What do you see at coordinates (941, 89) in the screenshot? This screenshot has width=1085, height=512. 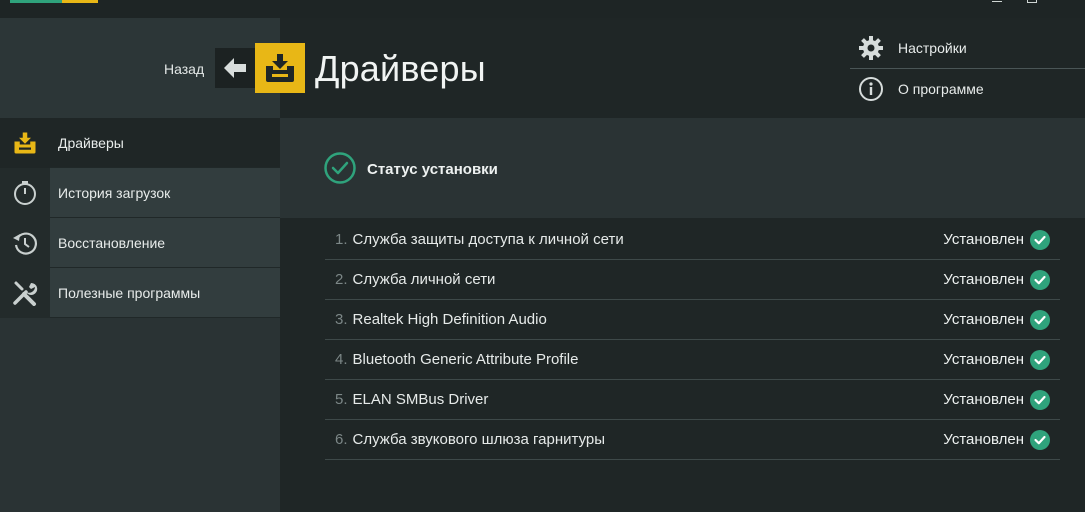 I see `about-label: О программе` at bounding box center [941, 89].